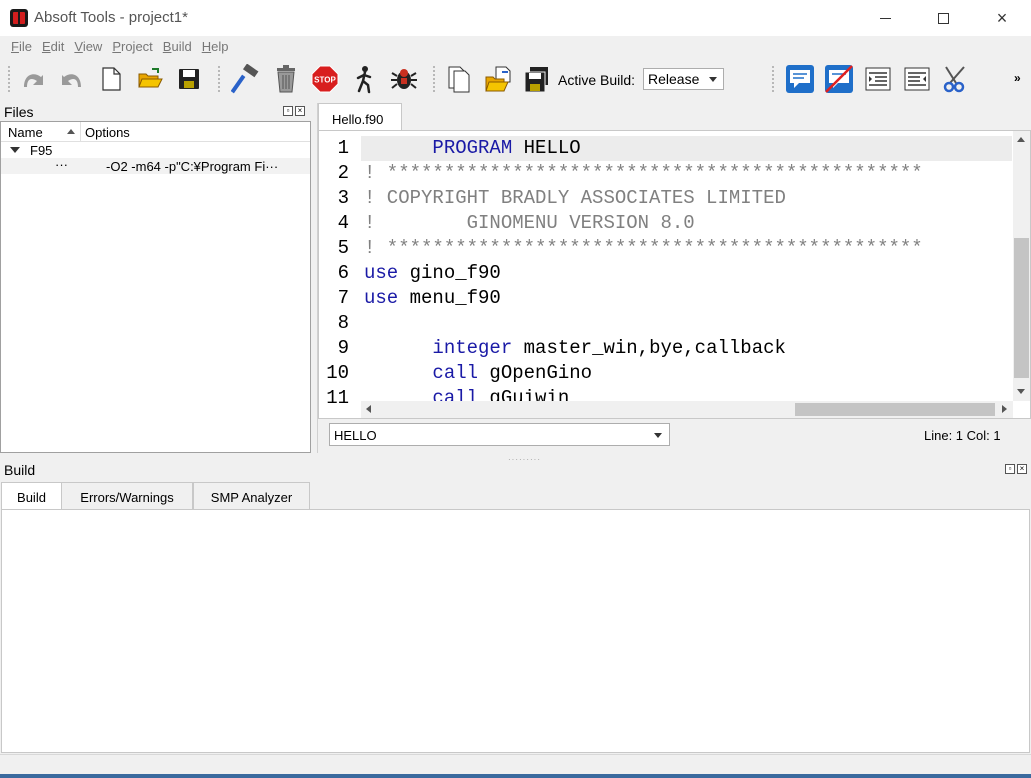 The width and height of the screenshot is (1031, 778). What do you see at coordinates (1021, 308) in the screenshot?
I see `vertical-scroll-thumb` at bounding box center [1021, 308].